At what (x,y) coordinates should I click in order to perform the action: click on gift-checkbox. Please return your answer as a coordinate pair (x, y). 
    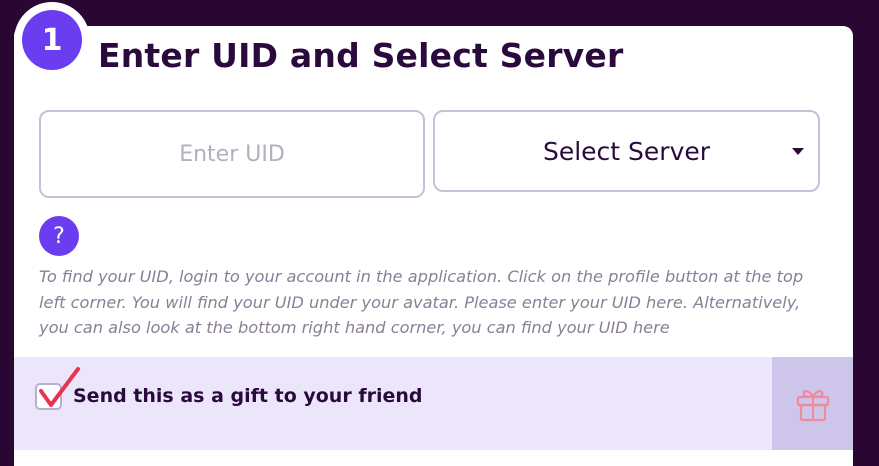
    Looking at the image, I should click on (48, 396).